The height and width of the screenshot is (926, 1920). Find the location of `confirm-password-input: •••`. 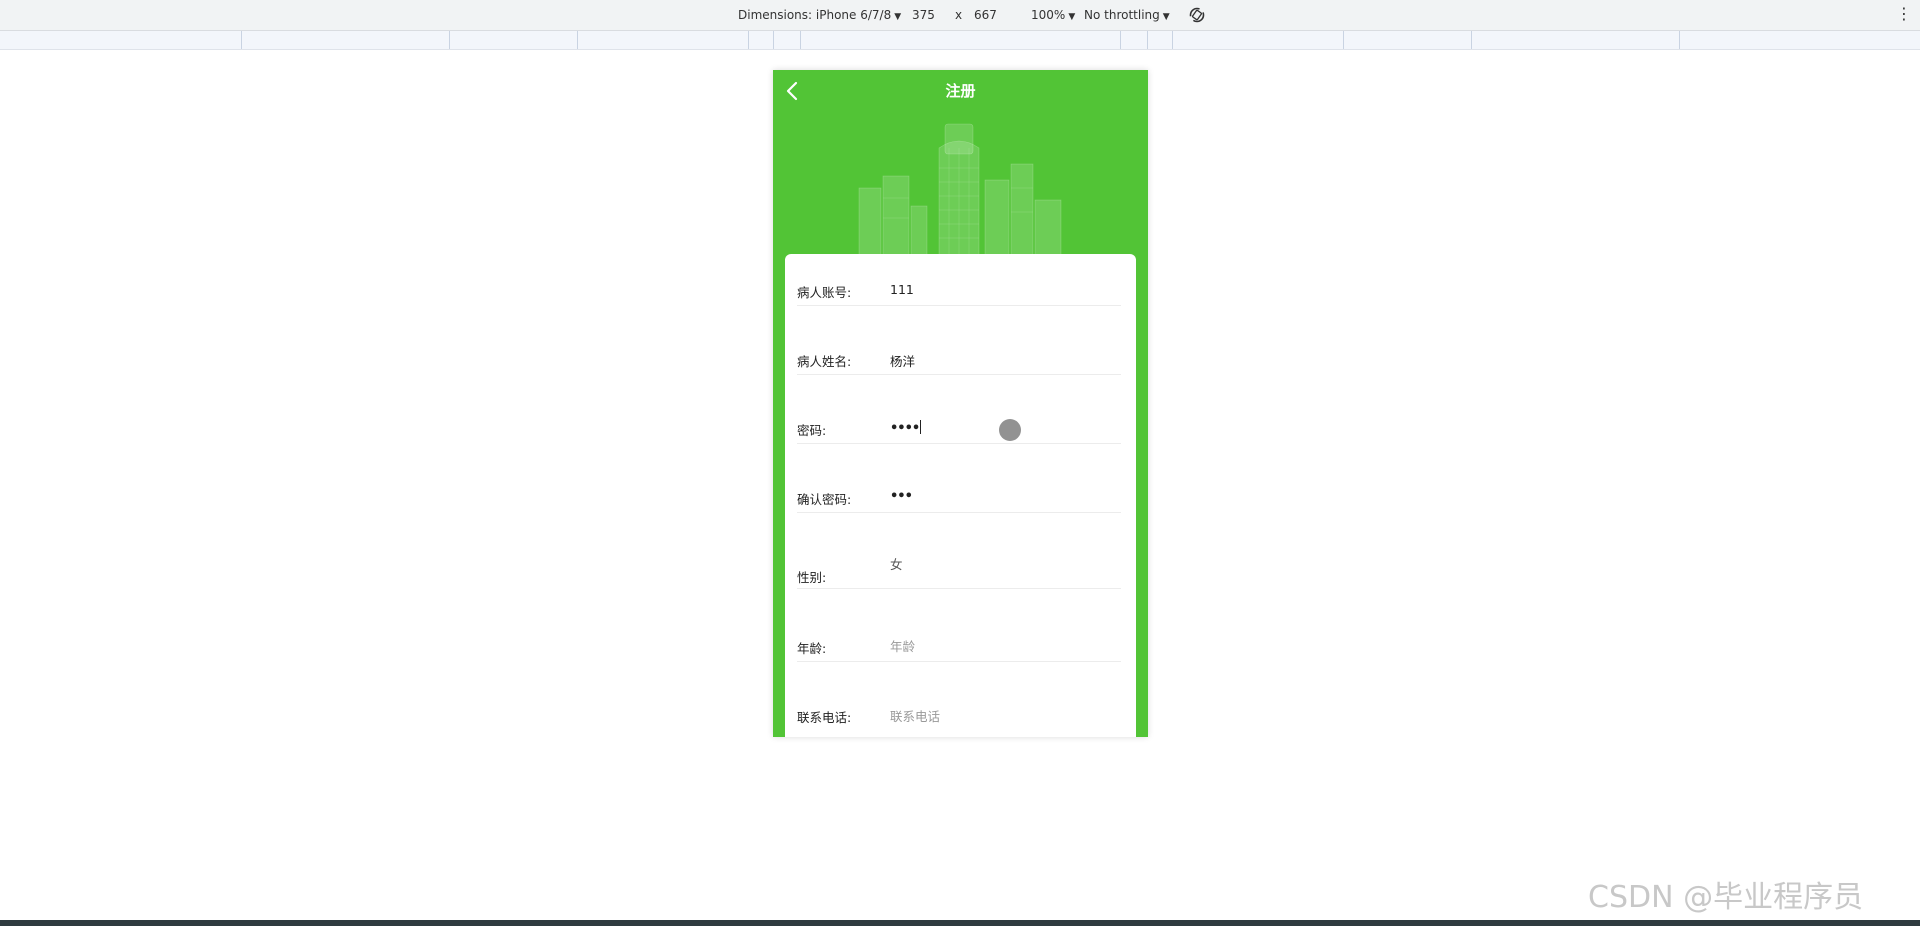

confirm-password-input: ••• is located at coordinates (901, 496).